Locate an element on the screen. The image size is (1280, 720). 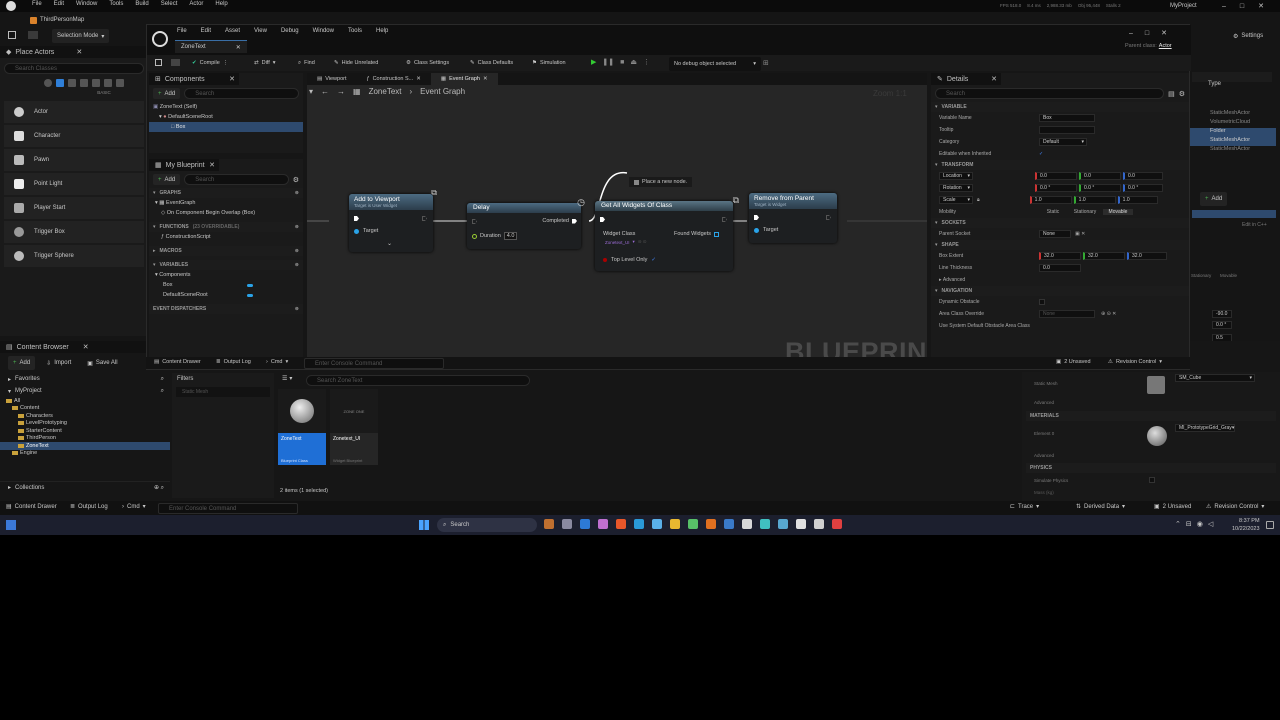
bp-asset-tab: ZoneText ✕ is located at coordinates (211, 46).